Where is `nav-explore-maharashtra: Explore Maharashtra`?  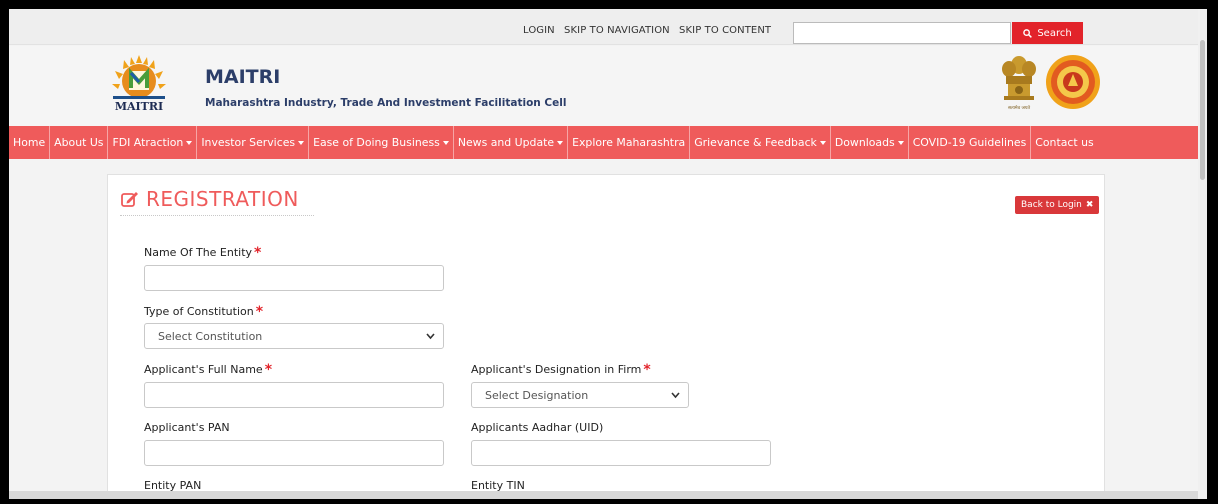
nav-explore-maharashtra: Explore Maharashtra is located at coordinates (629, 142).